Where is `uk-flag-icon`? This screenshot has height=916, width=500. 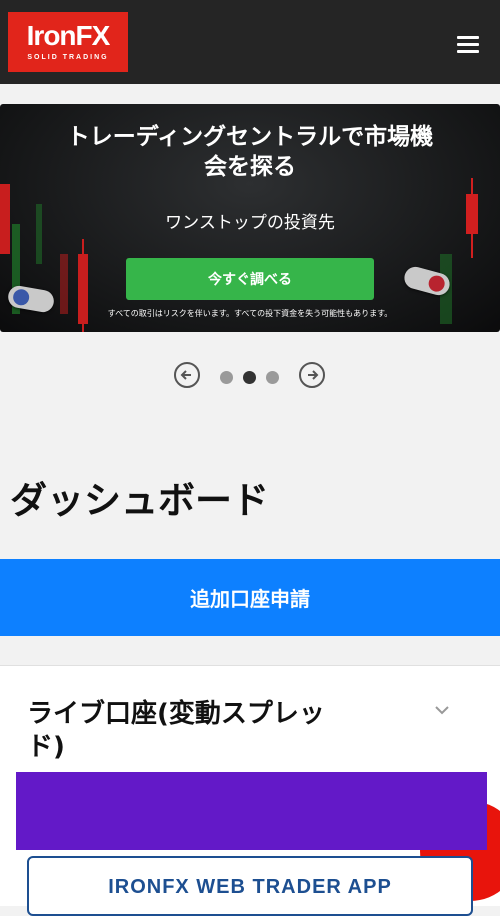
uk-flag-icon is located at coordinates (436, 283).